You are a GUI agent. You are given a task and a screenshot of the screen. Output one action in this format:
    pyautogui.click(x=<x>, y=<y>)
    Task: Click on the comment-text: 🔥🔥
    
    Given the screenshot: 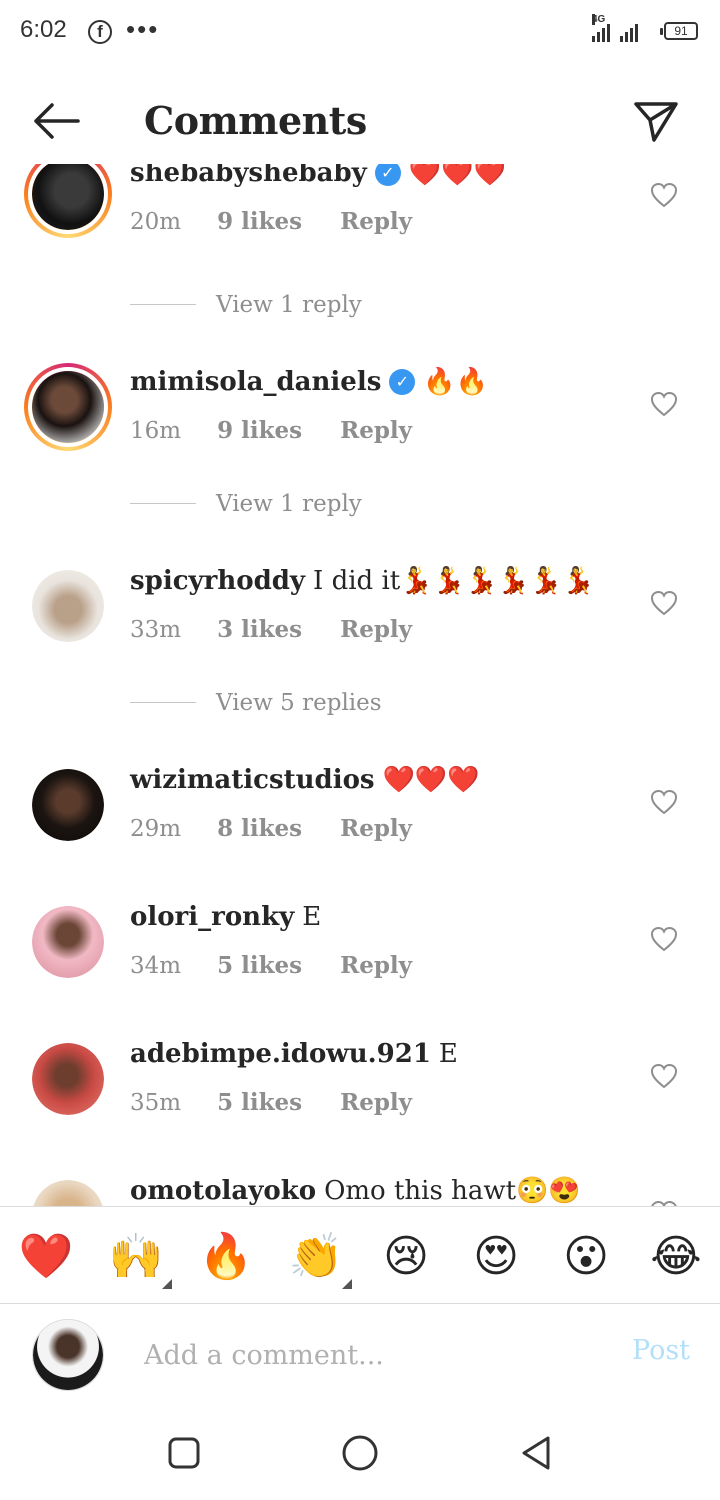 What is the action you would take?
    pyautogui.click(x=456, y=382)
    